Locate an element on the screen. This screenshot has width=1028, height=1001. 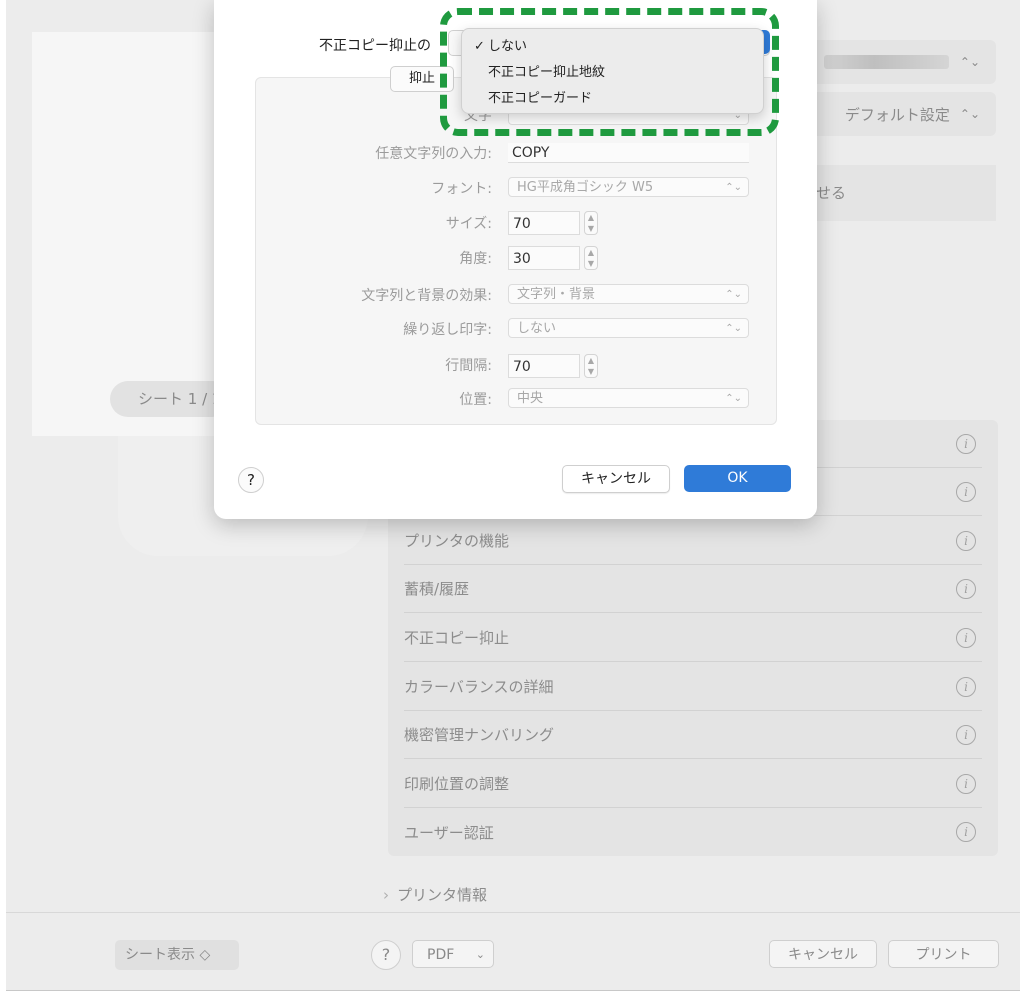
pdf-label: PDF is located at coordinates (441, 955).